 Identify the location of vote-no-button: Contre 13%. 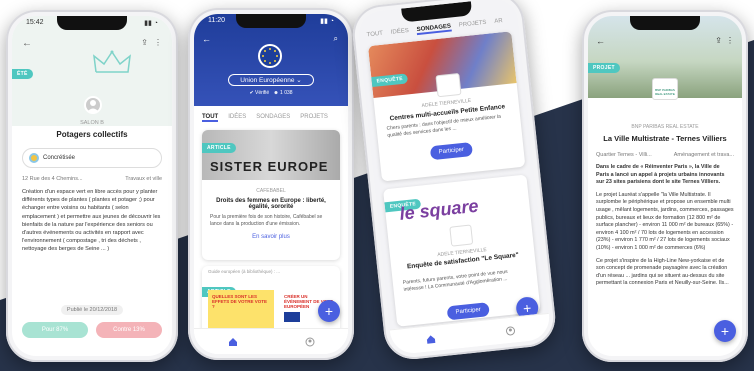
(129, 330).